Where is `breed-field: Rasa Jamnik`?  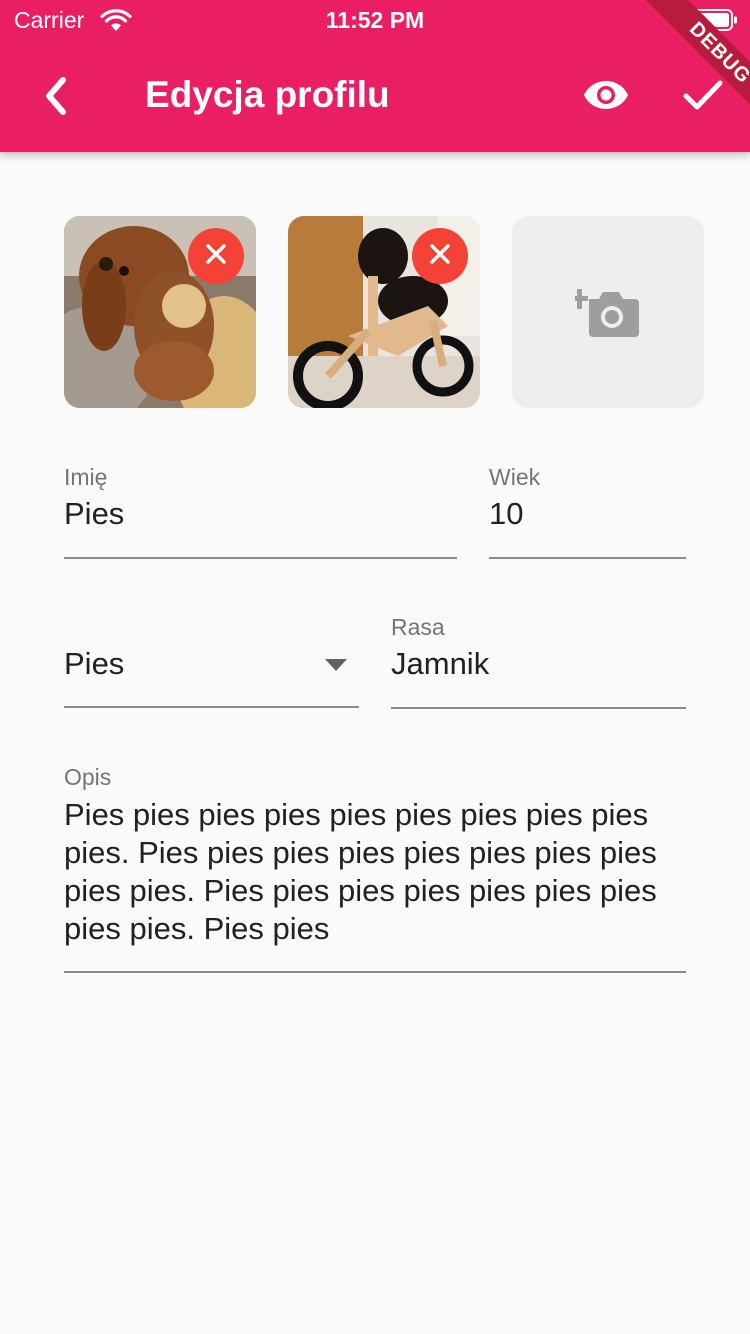 breed-field: Rasa Jamnik is located at coordinates (538, 660).